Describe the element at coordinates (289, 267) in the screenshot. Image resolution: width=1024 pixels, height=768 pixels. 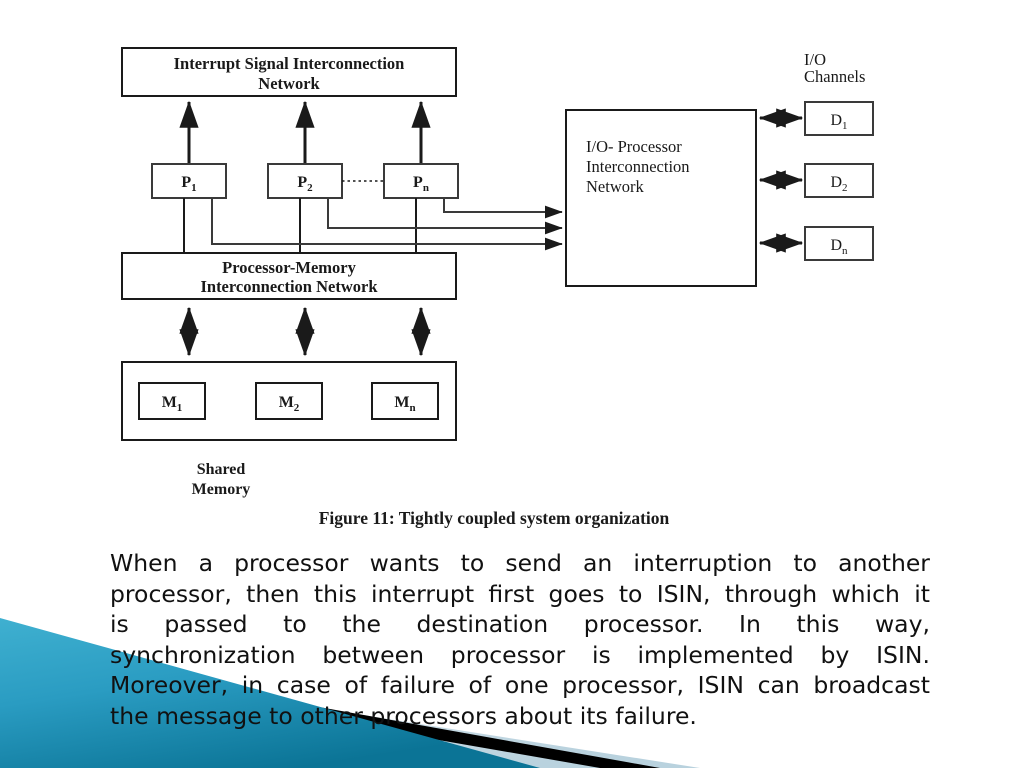
I see `pmin-label-line1: Processor-Memory` at that location.